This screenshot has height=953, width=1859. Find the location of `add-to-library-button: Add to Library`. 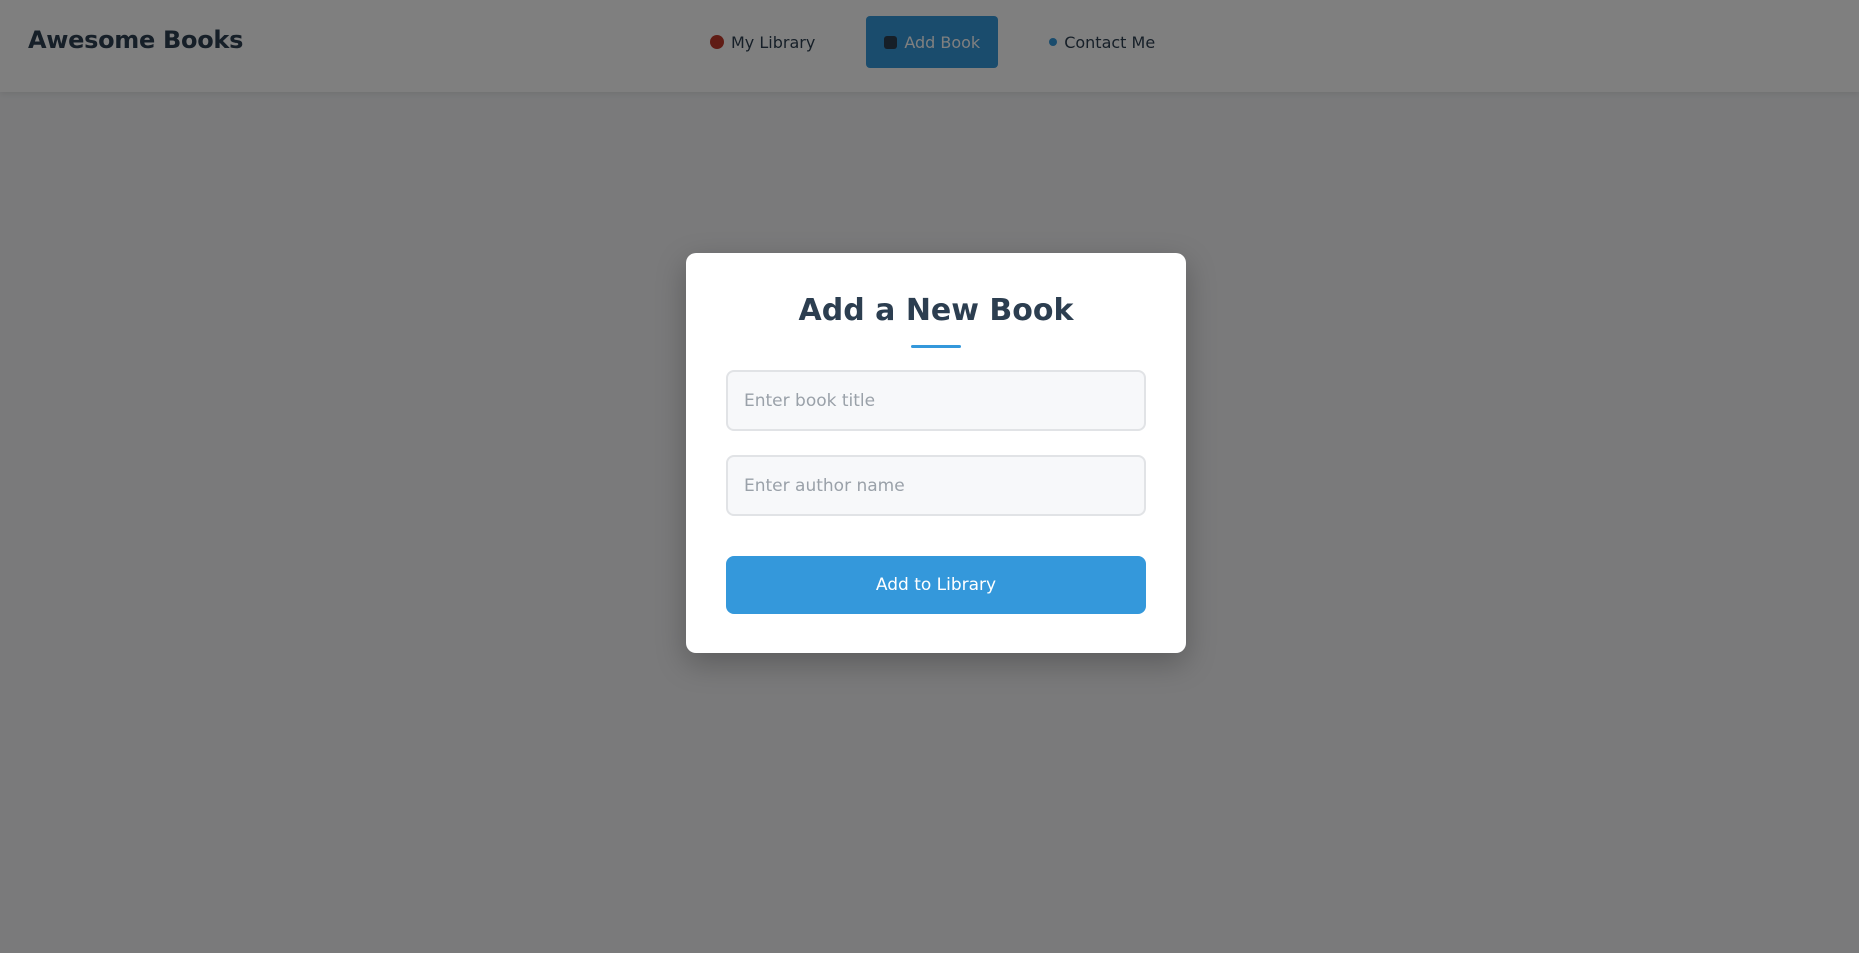

add-to-library-button: Add to Library is located at coordinates (936, 585).